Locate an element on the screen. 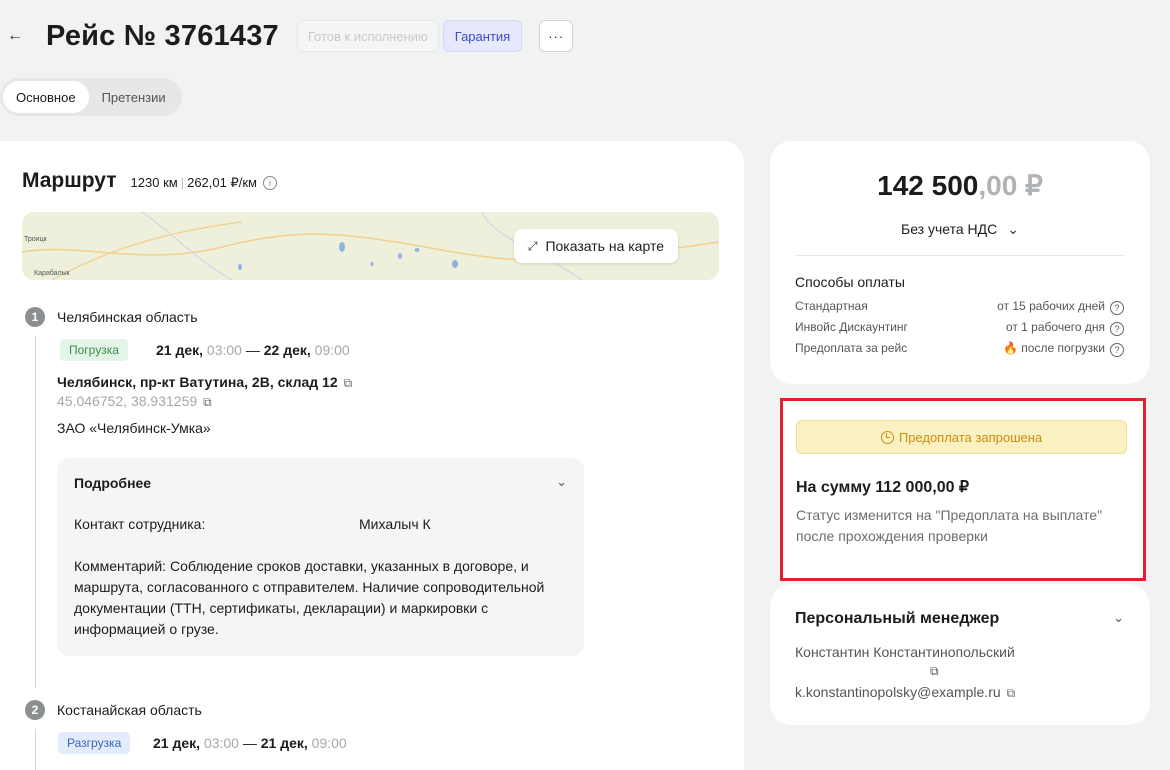 This screenshot has height=770, width=1170. route-title: Маршрут is located at coordinates (69, 180).